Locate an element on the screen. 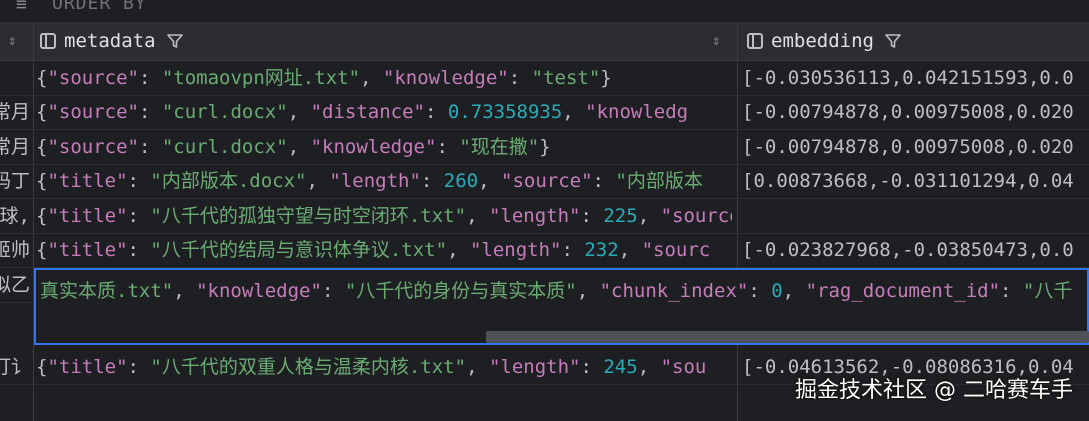 This screenshot has height=421, width=1089. row-header: 球, is located at coordinates (16, 216).